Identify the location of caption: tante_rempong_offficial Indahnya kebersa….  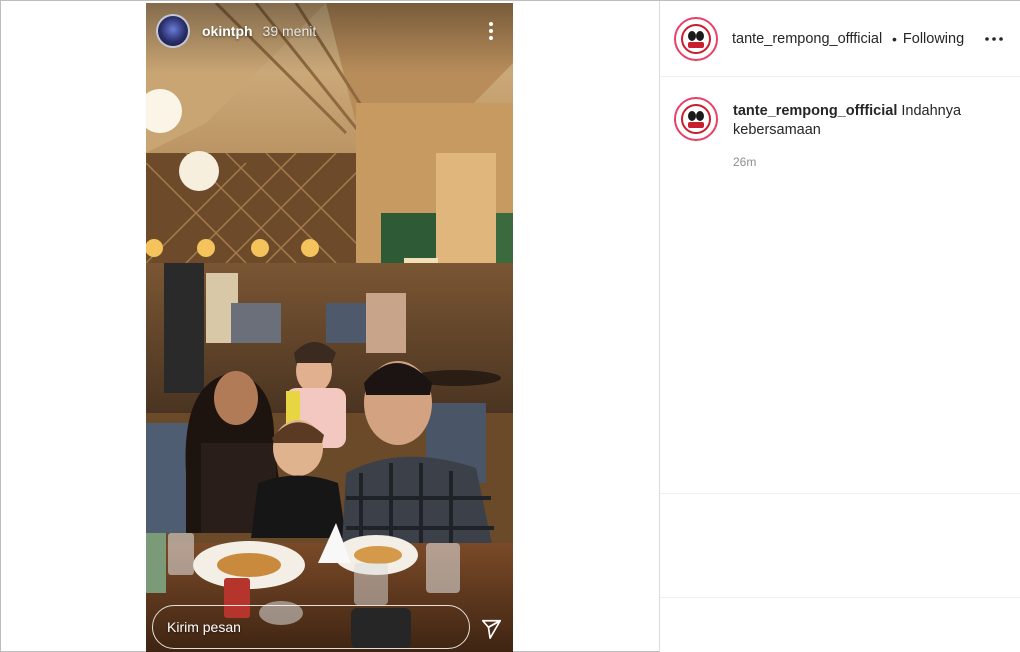
(840, 124).